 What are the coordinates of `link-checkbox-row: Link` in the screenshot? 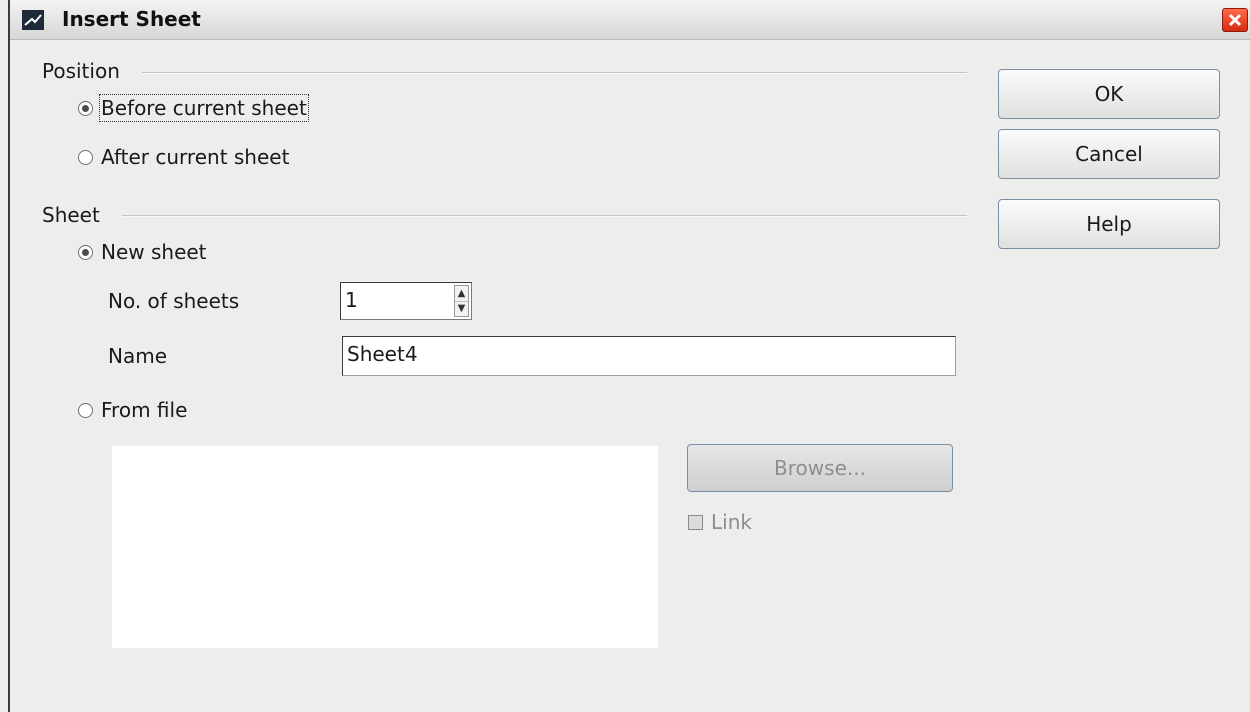 It's located at (720, 522).